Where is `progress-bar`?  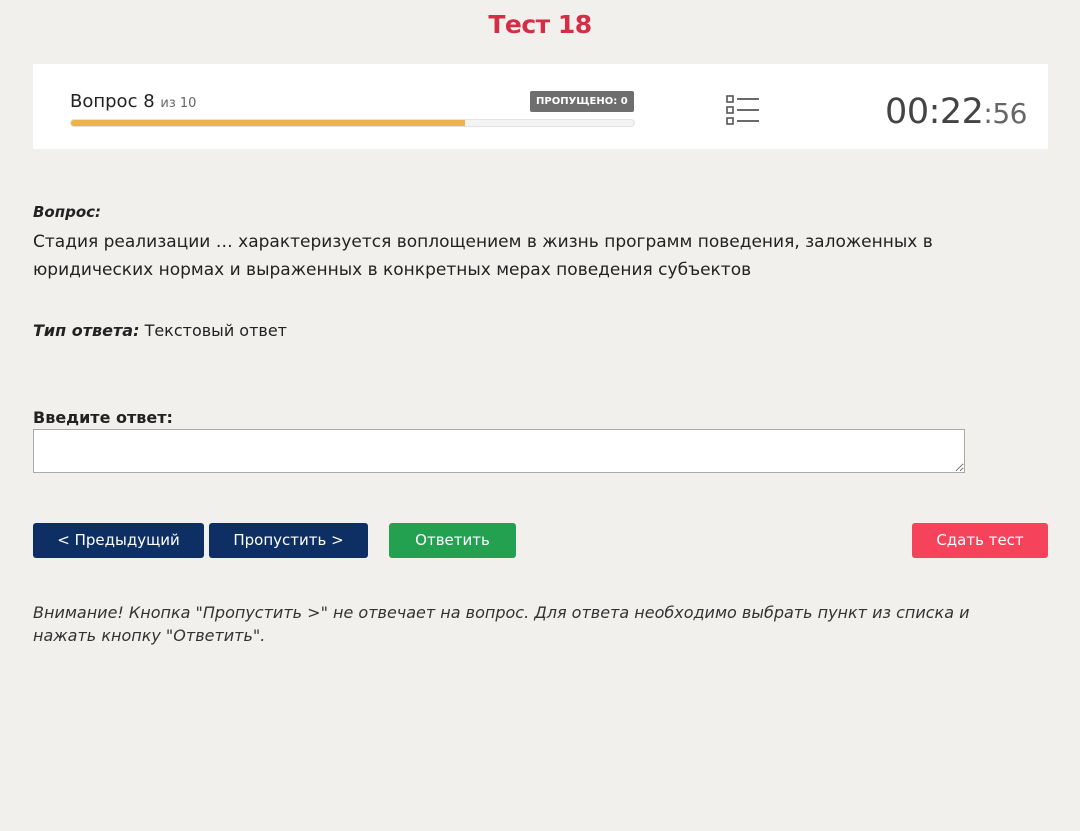
progress-bar is located at coordinates (352, 123).